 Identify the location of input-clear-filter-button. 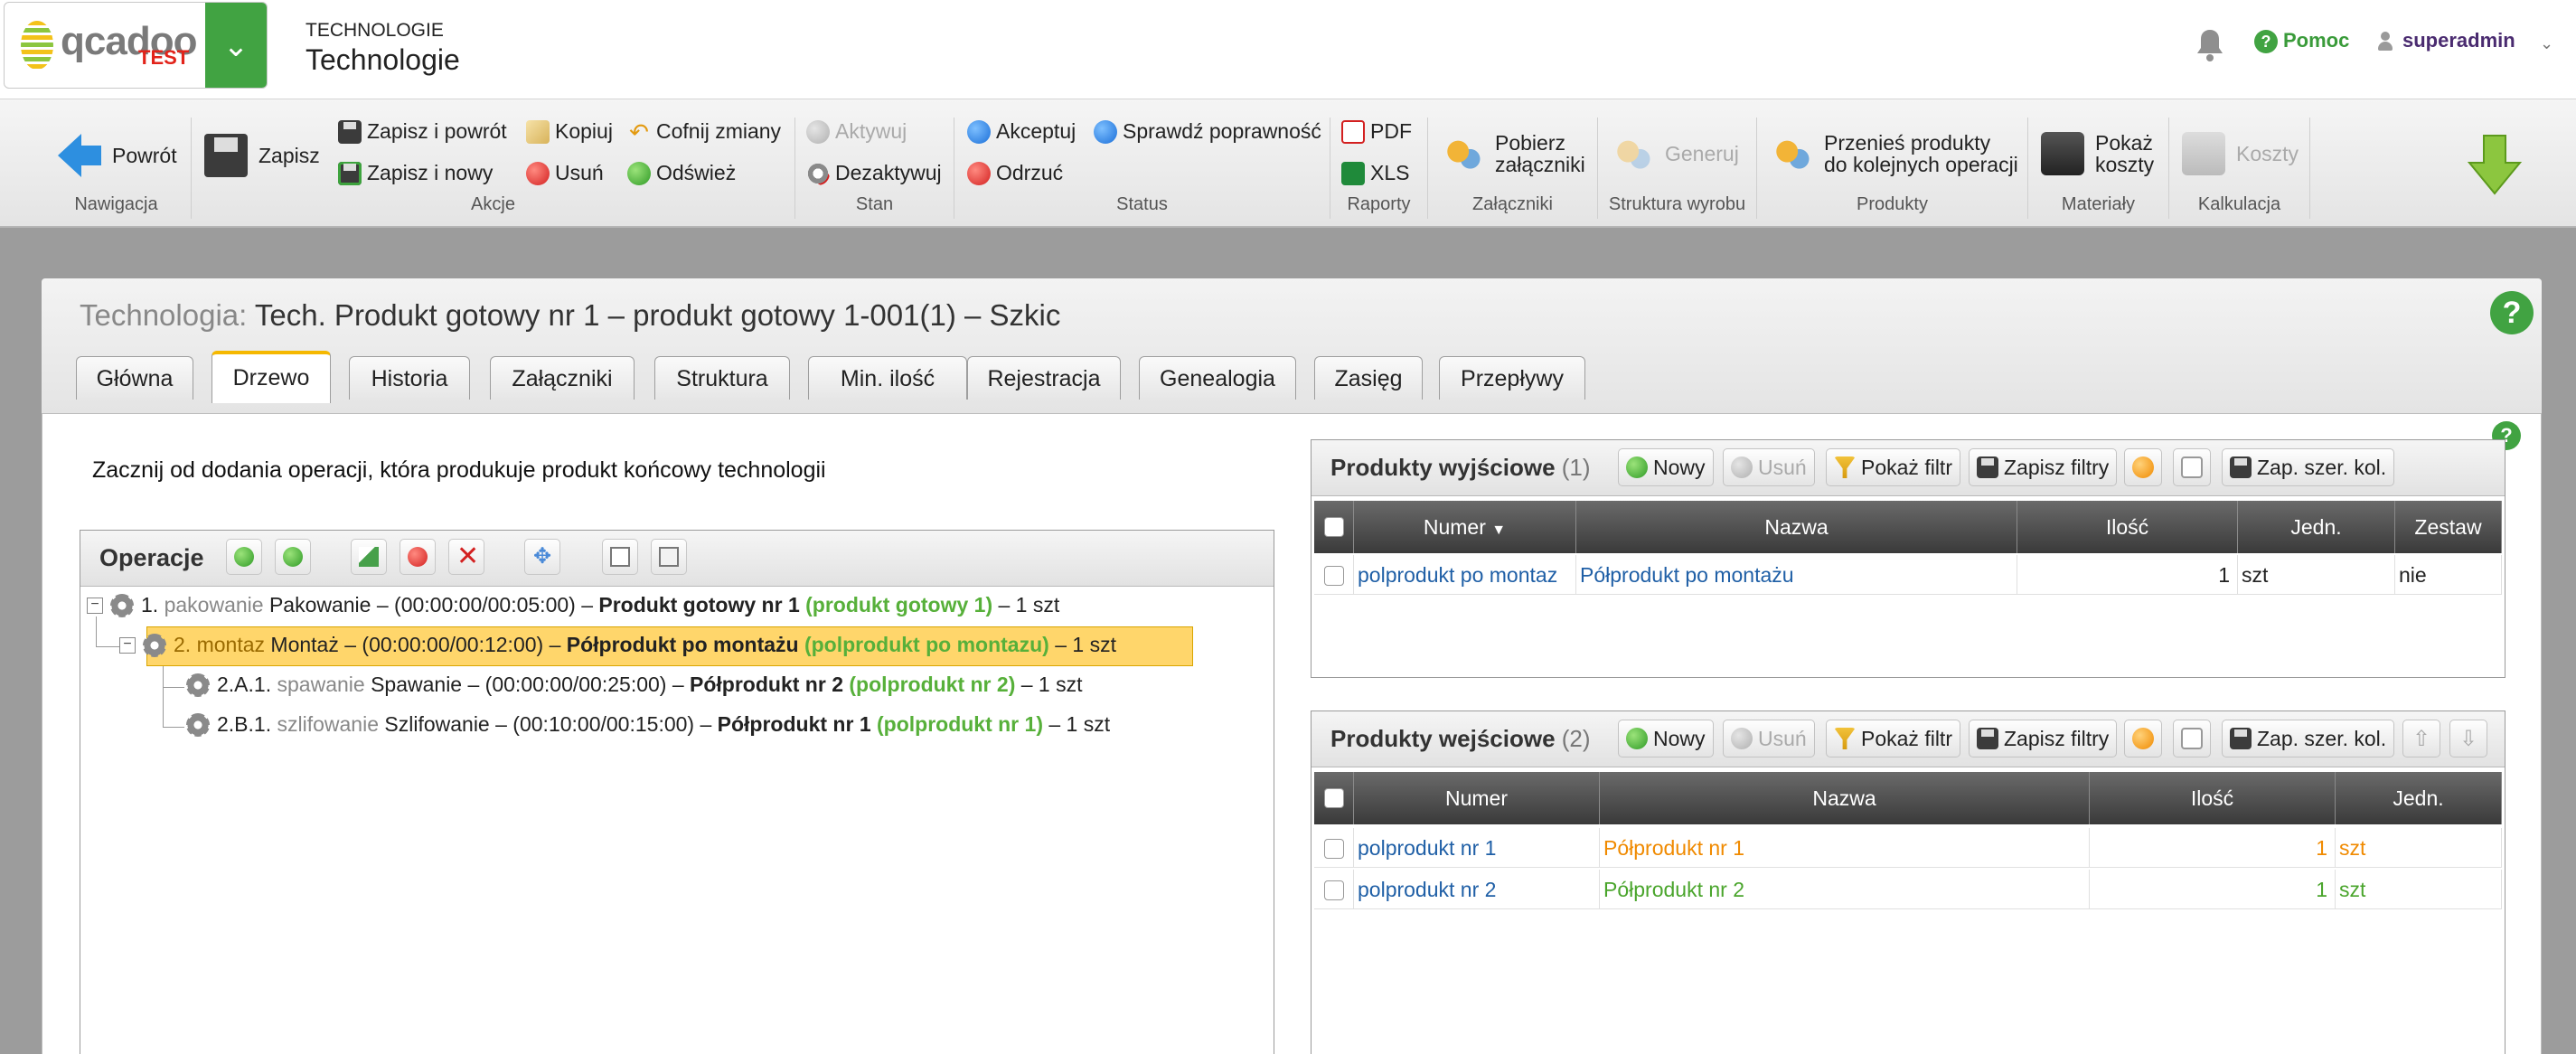
(2143, 739).